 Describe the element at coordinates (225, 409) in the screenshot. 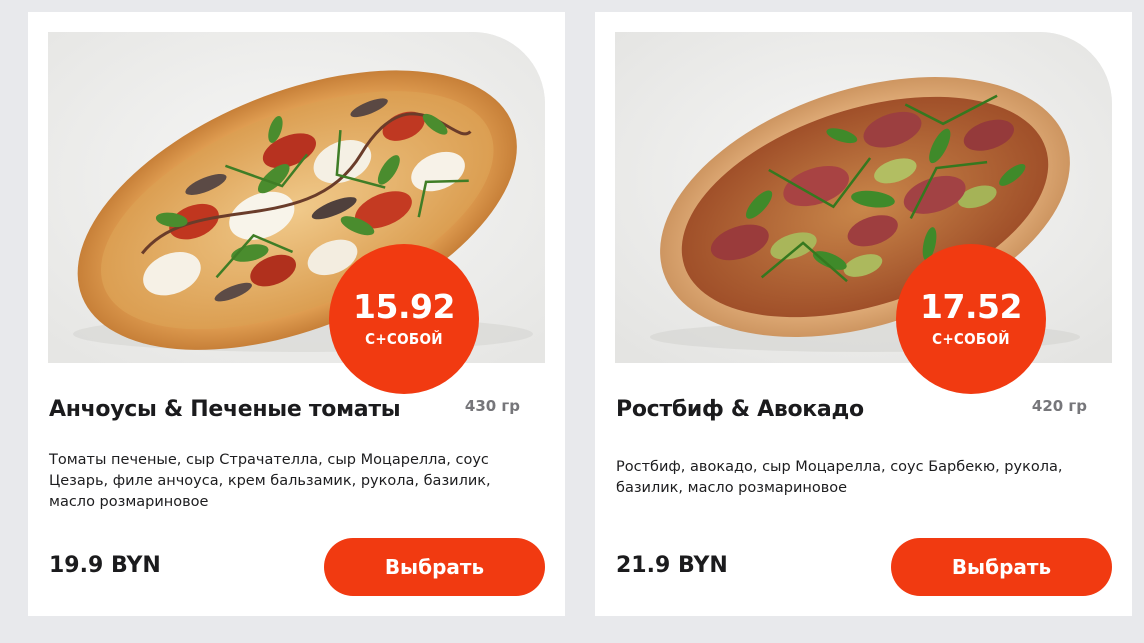

I see `product-title: Анчоусы & Печеные томаты` at that location.